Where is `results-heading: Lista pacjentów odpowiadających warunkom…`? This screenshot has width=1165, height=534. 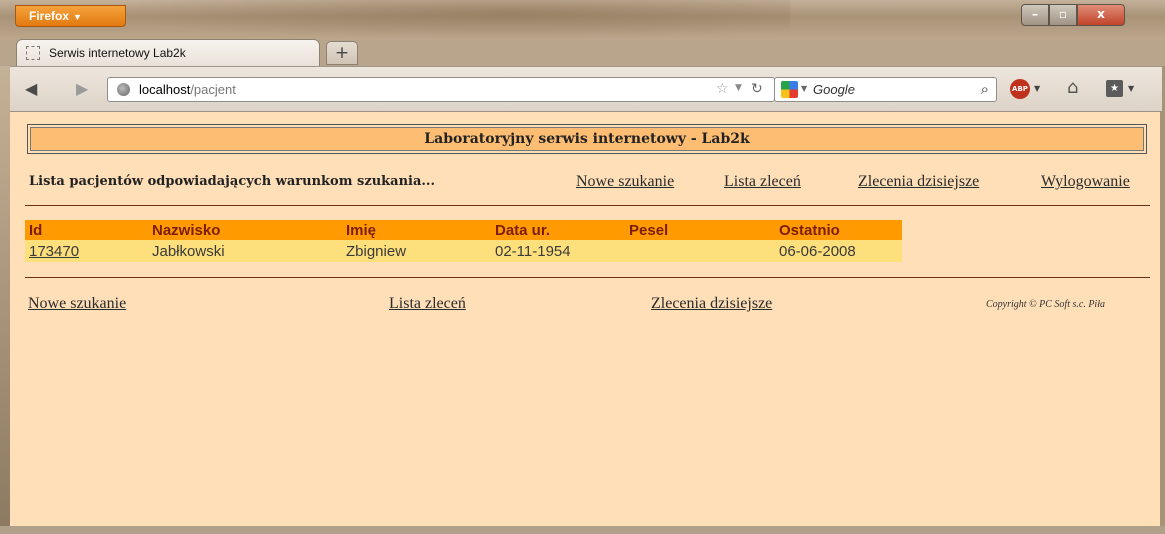
results-heading: Lista pacjentów odpowiadających warunkom… is located at coordinates (232, 181).